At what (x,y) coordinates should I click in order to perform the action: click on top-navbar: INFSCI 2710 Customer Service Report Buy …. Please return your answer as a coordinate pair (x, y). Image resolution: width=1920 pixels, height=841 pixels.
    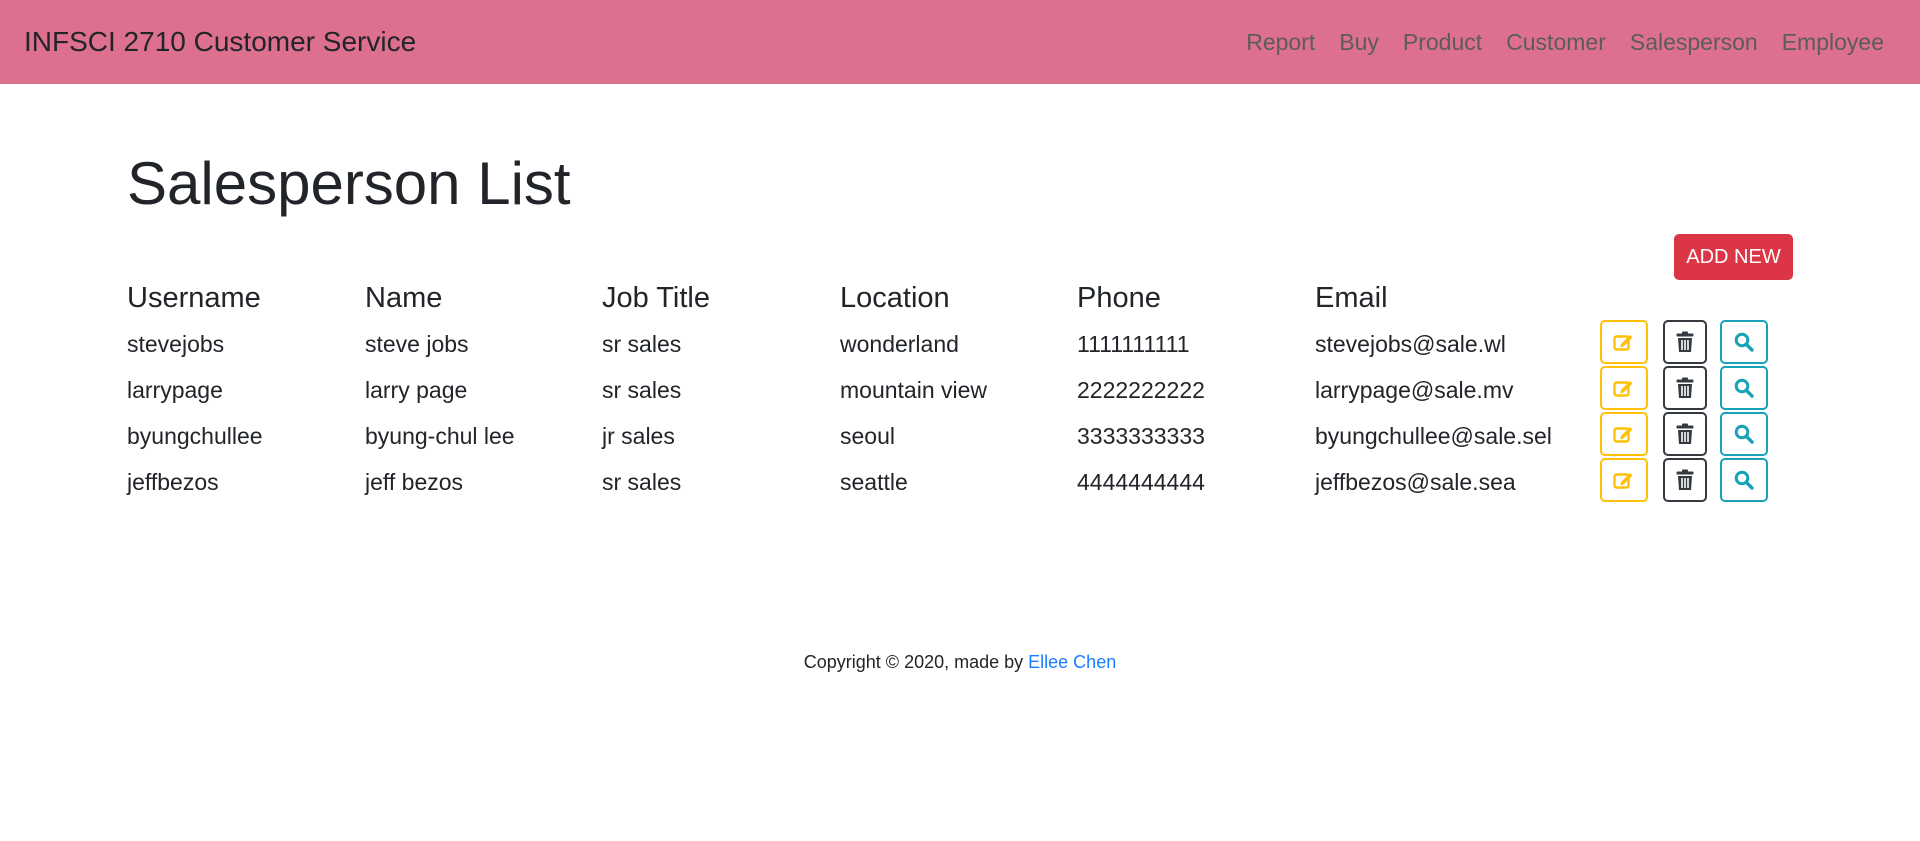
    Looking at the image, I should click on (960, 42).